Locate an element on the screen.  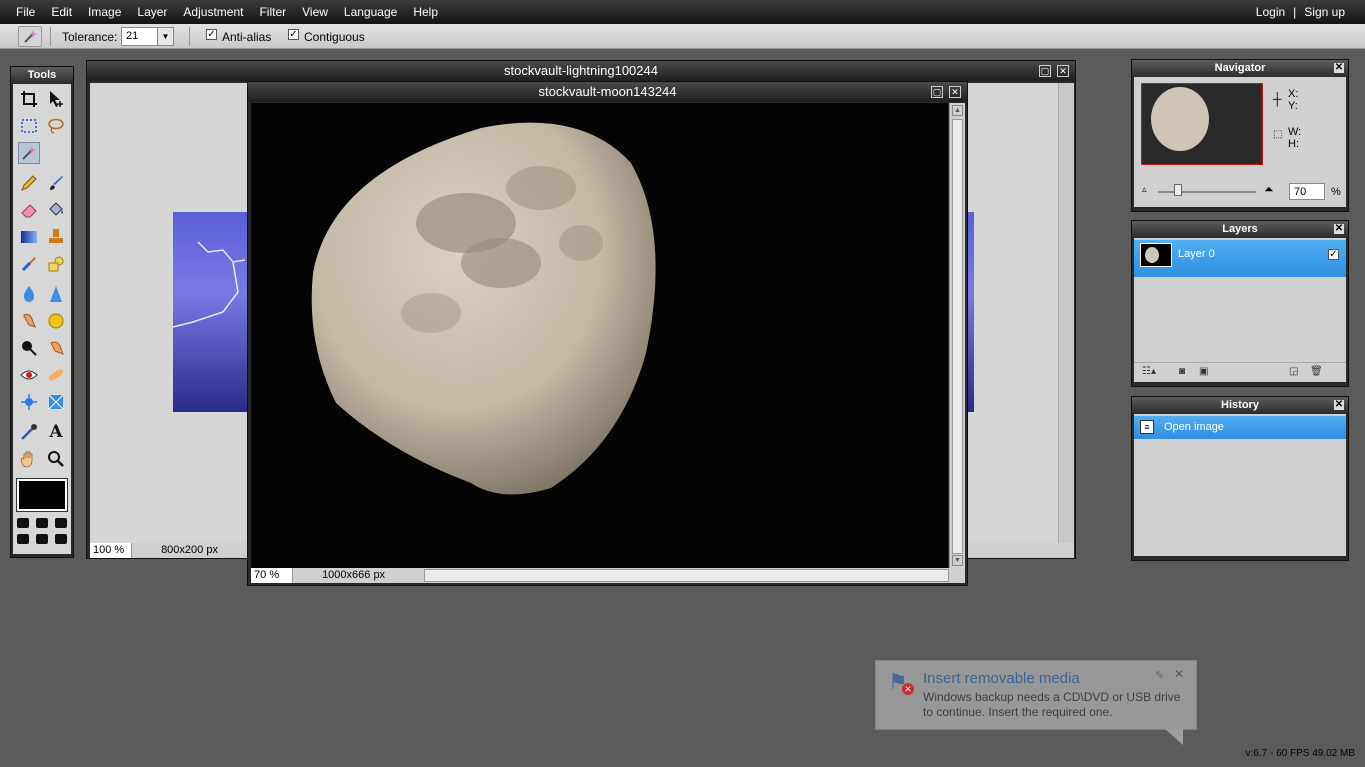
settings-icon: ✎ is located at coordinates (1159, 675).